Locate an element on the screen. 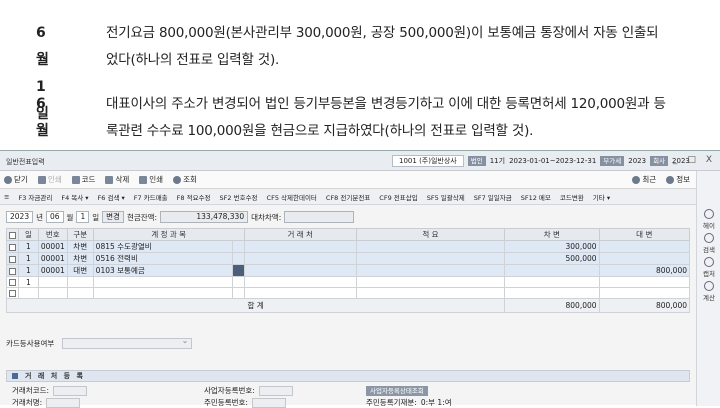 The height and width of the screenshot is (408, 720). fkey-funds: F3 자금관리 is located at coordinates (35, 197).